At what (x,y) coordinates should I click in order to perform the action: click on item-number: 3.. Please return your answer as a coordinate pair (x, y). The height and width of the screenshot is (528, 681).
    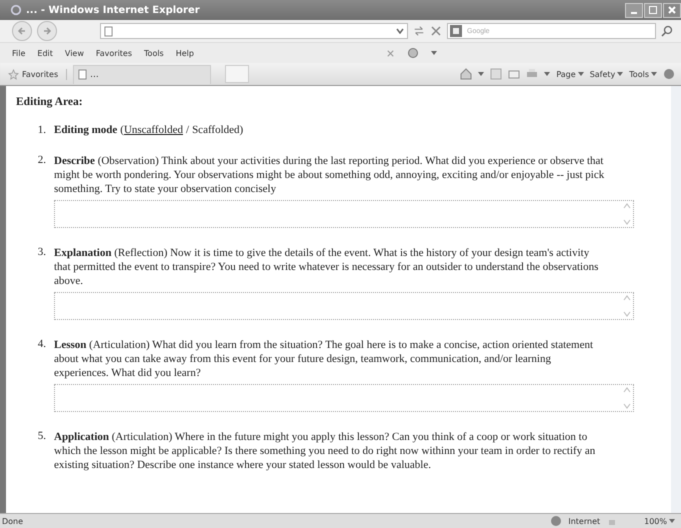
    Looking at the image, I should click on (41, 253).